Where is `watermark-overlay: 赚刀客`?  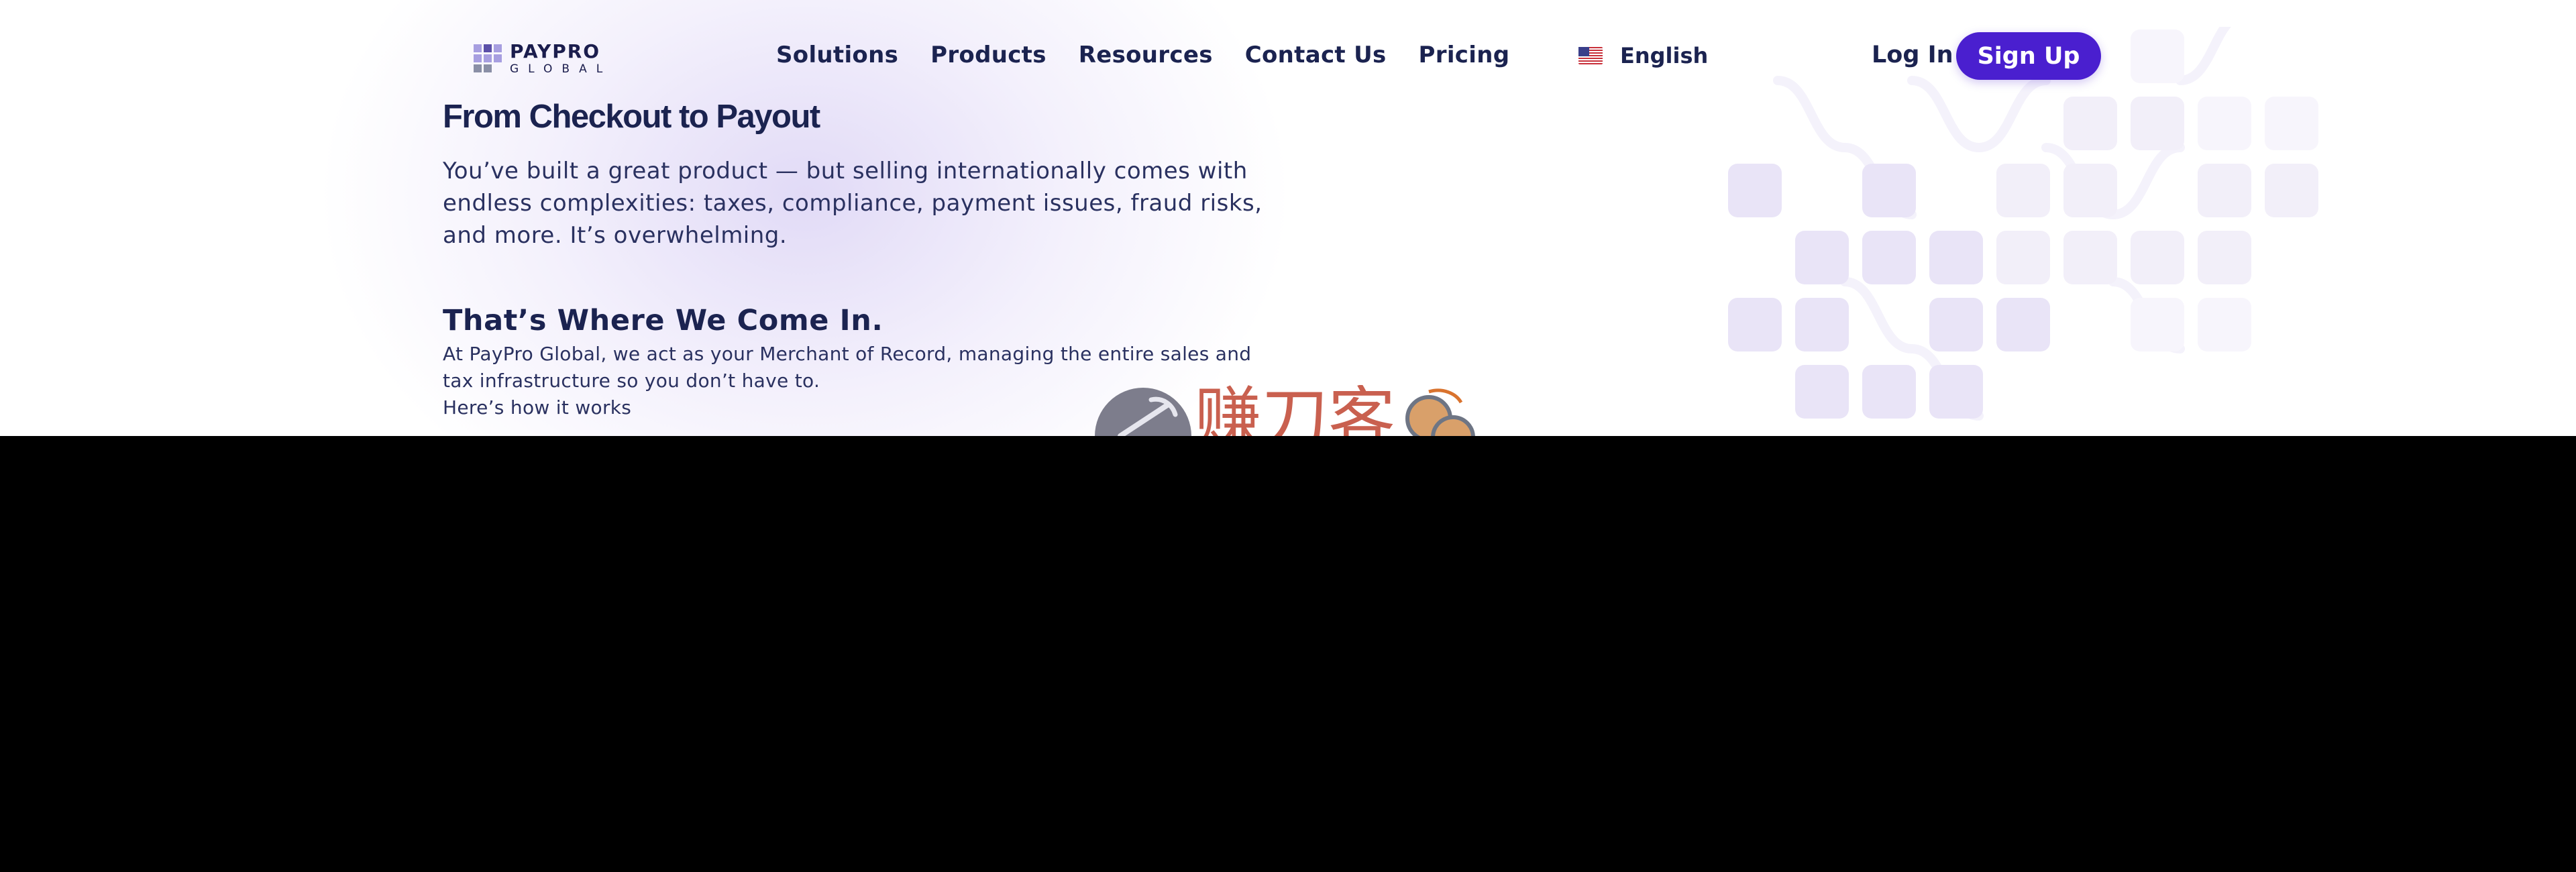
watermark-overlay: 赚刀客 is located at coordinates (1285, 410).